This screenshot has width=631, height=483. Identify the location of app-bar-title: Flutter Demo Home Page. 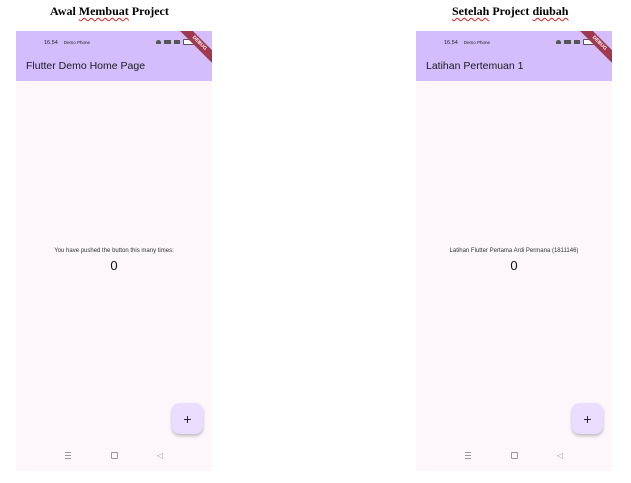
(86, 66).